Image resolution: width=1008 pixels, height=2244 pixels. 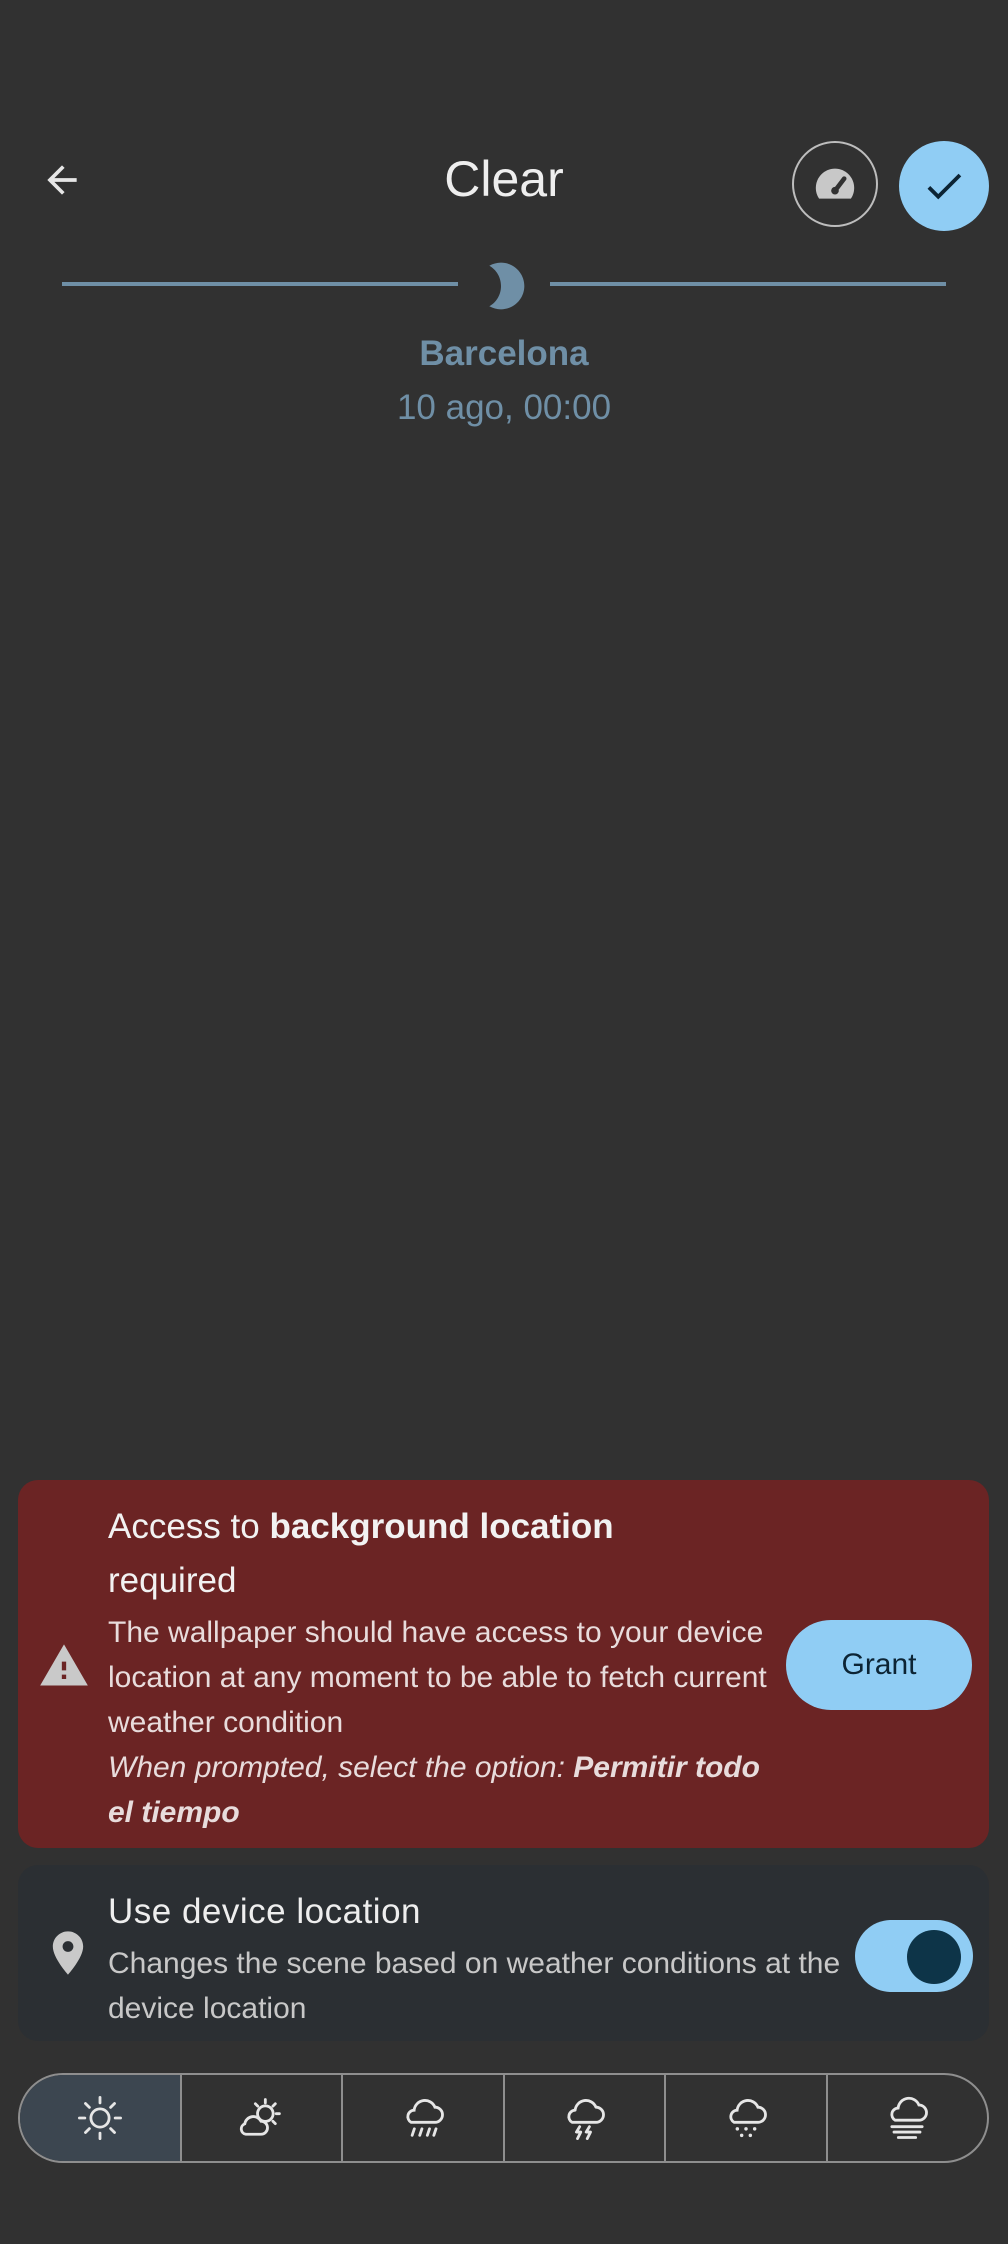 I want to click on device-location-toggle, so click(x=914, y=1956).